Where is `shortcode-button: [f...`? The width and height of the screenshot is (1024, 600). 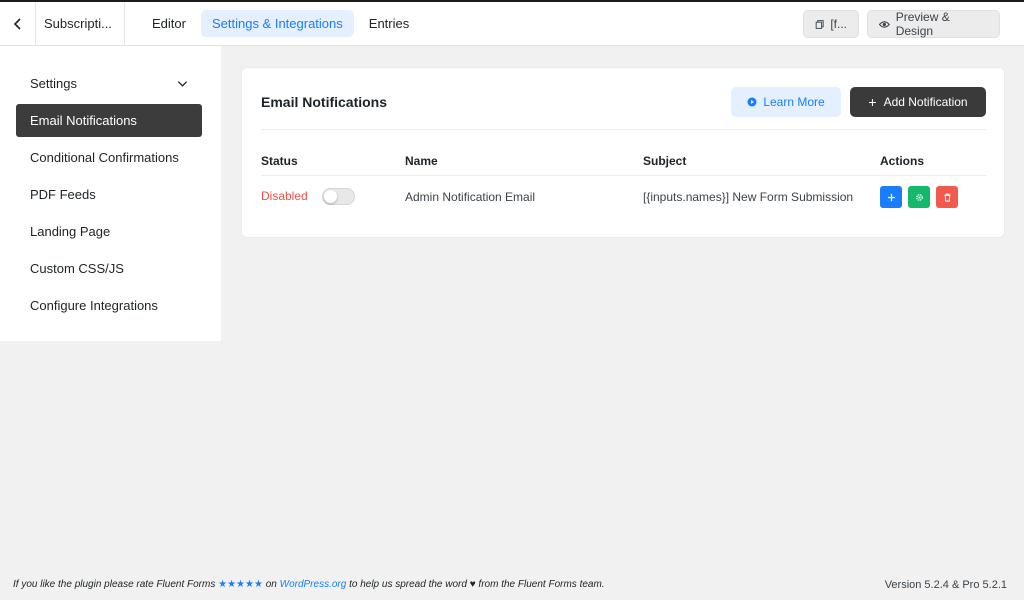
shortcode-button: [f... is located at coordinates (831, 24).